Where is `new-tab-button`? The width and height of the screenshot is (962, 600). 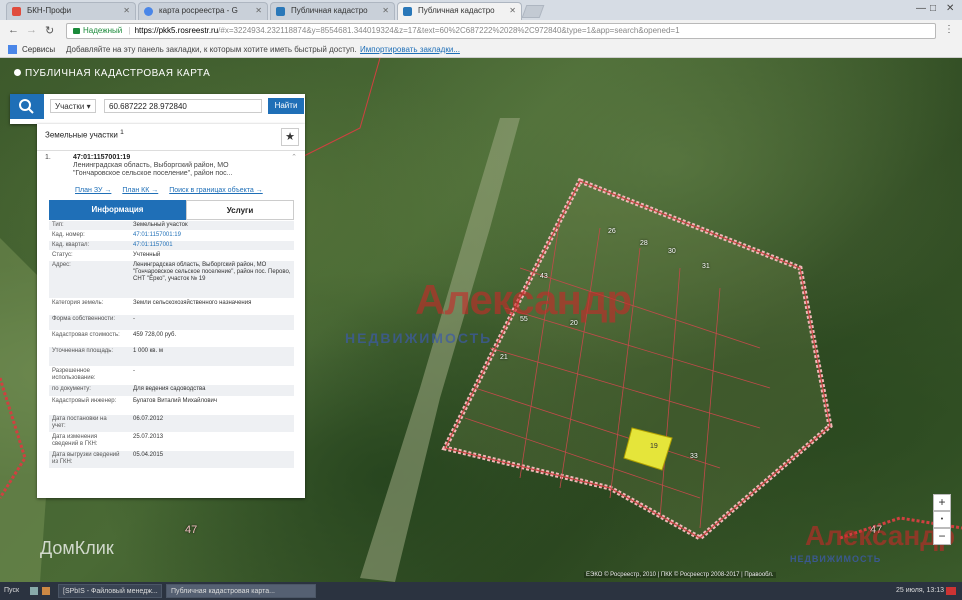 new-tab-button is located at coordinates (533, 11).